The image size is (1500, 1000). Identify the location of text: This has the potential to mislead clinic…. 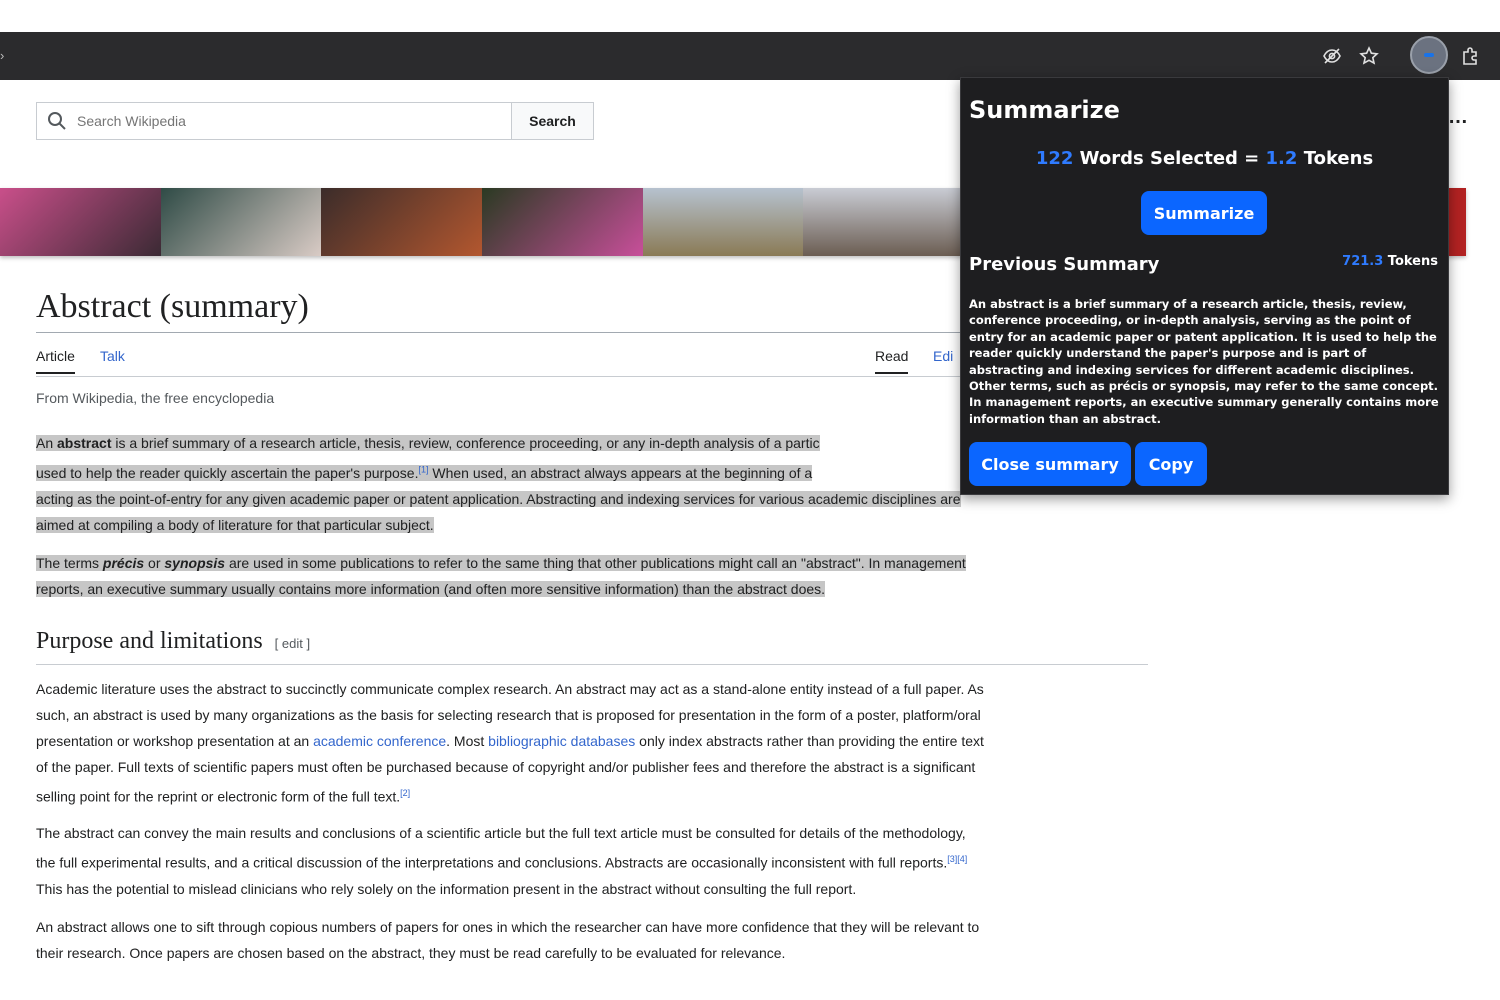
(446, 888).